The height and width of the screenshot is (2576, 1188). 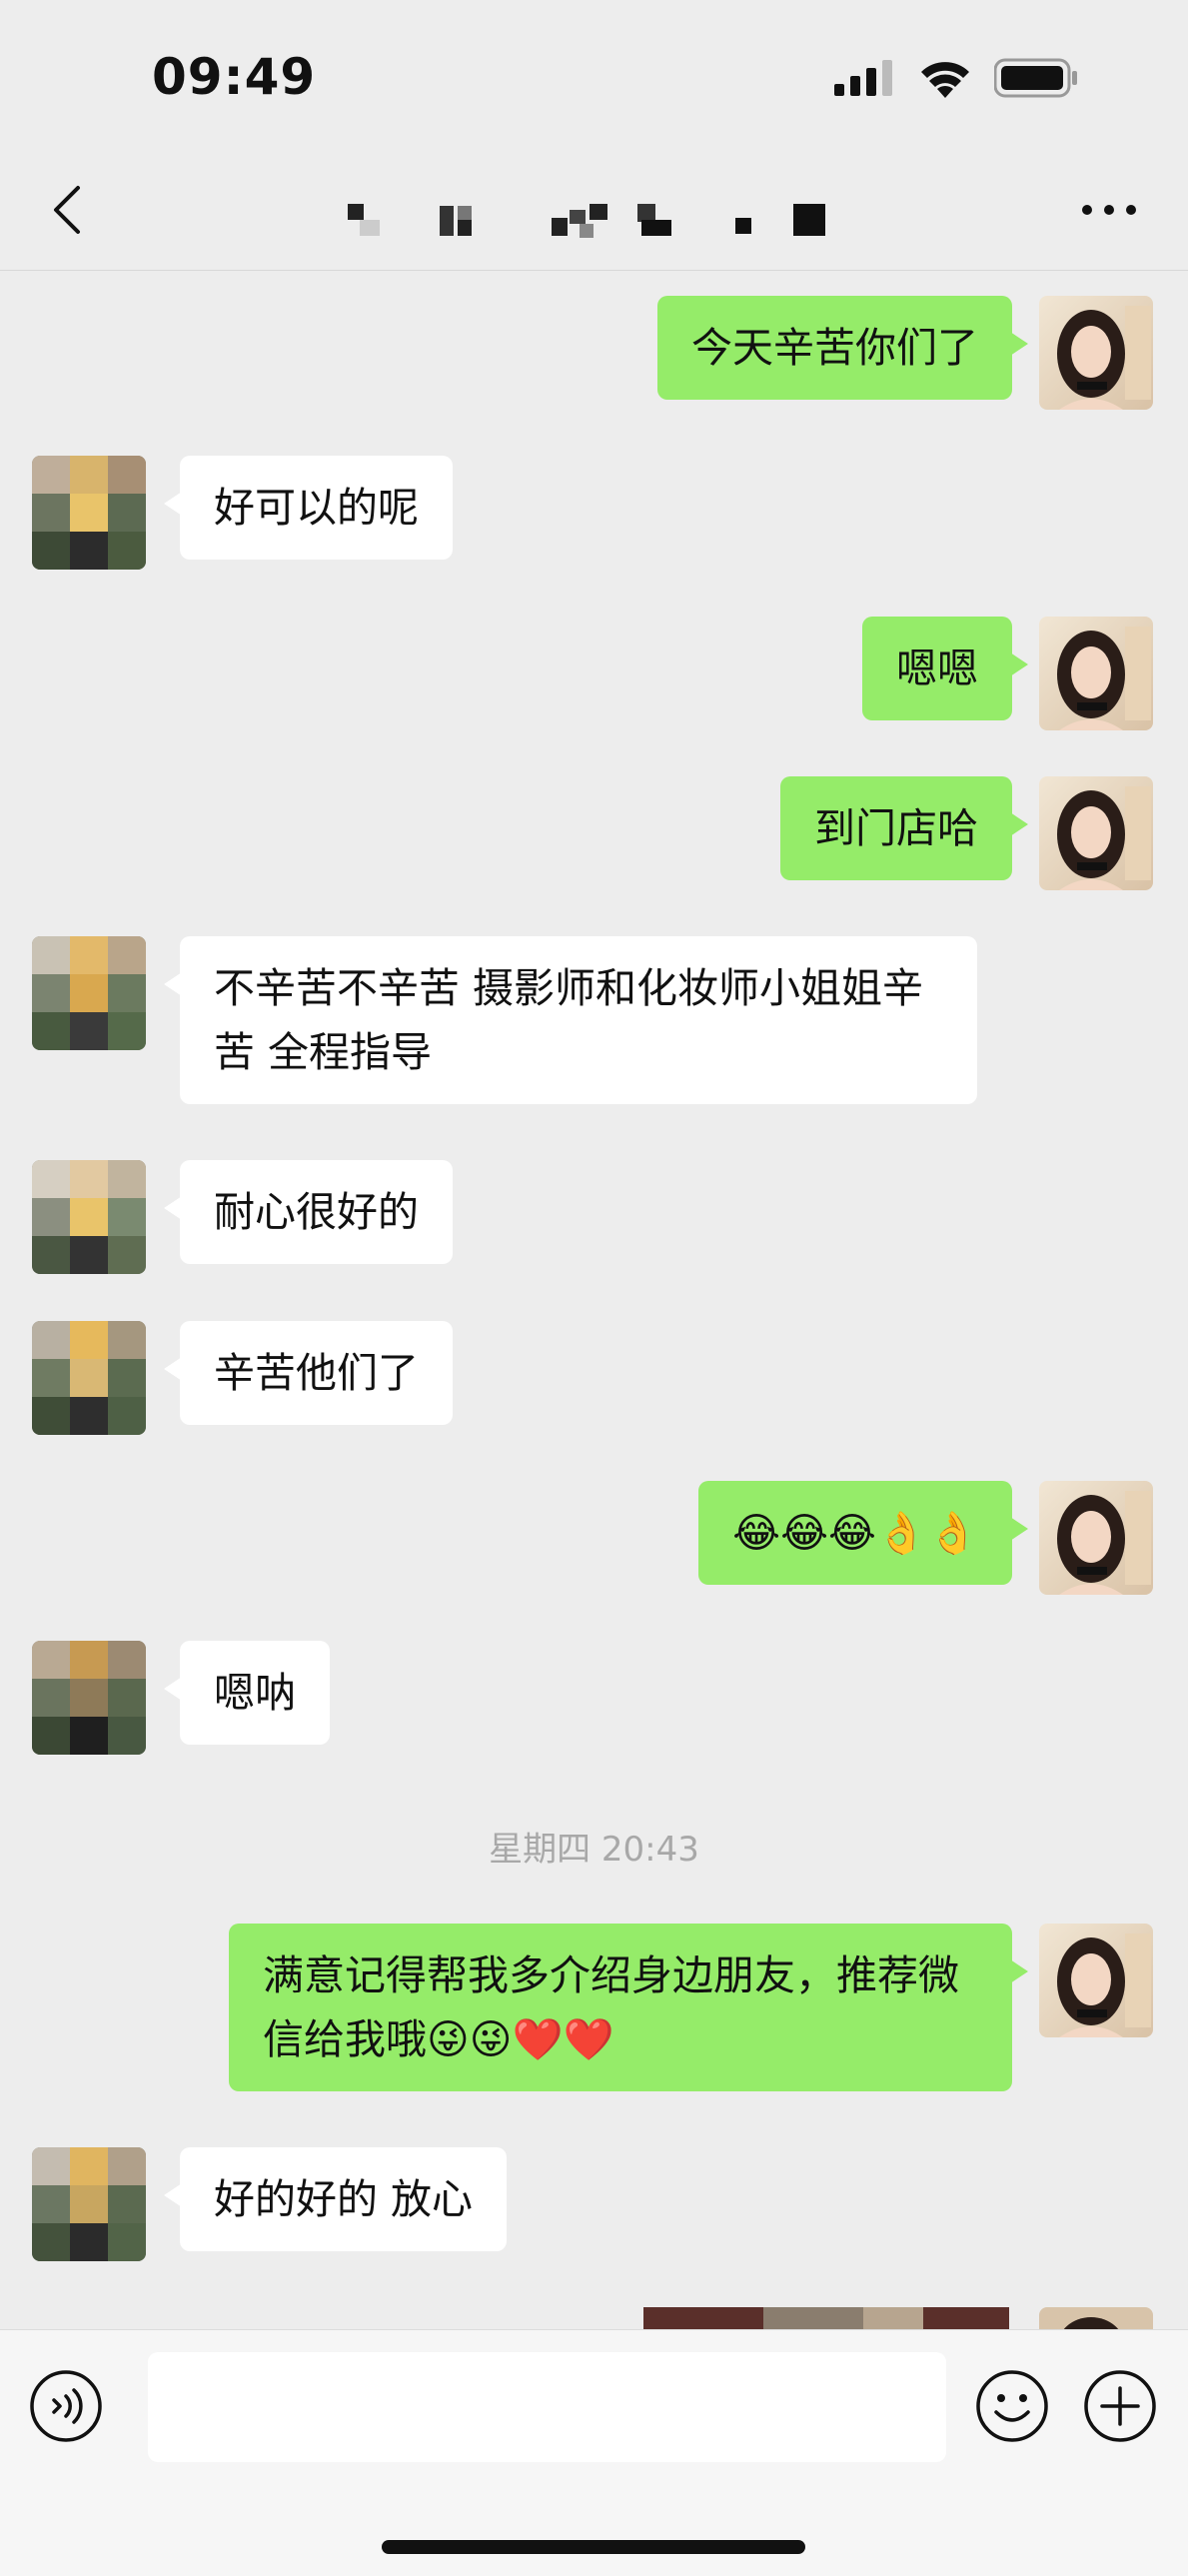 I want to click on message-bubble: 不辛苦不辛苦 摄影师和化妆师小姐姐辛苦 全程指导, so click(x=570, y=1020).